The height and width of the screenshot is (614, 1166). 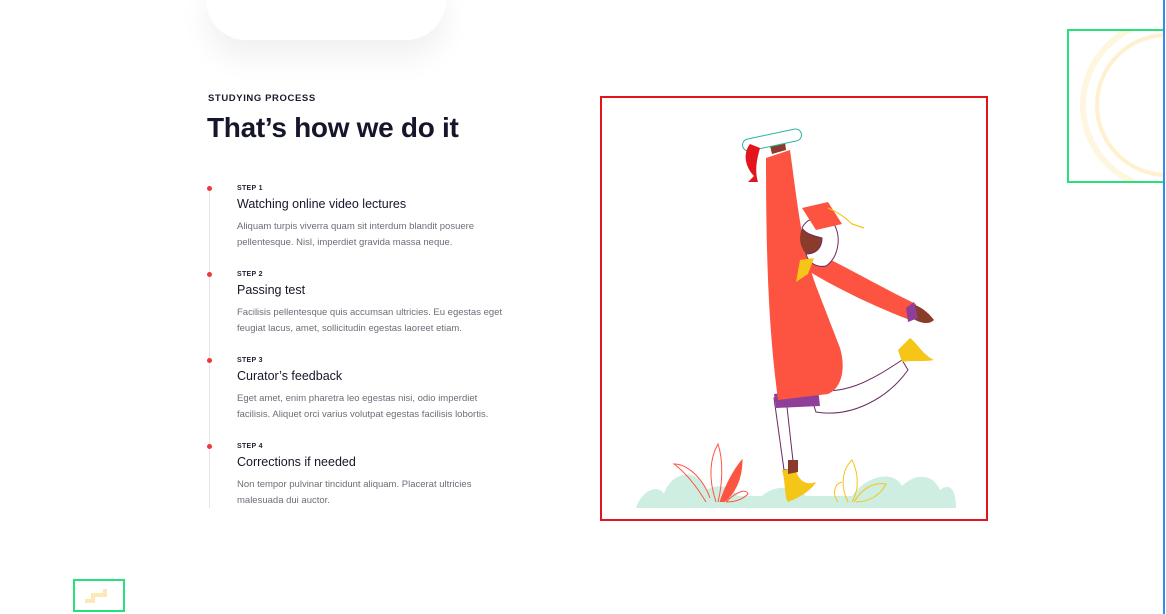 I want to click on step-label: STEP 2, so click(x=250, y=274).